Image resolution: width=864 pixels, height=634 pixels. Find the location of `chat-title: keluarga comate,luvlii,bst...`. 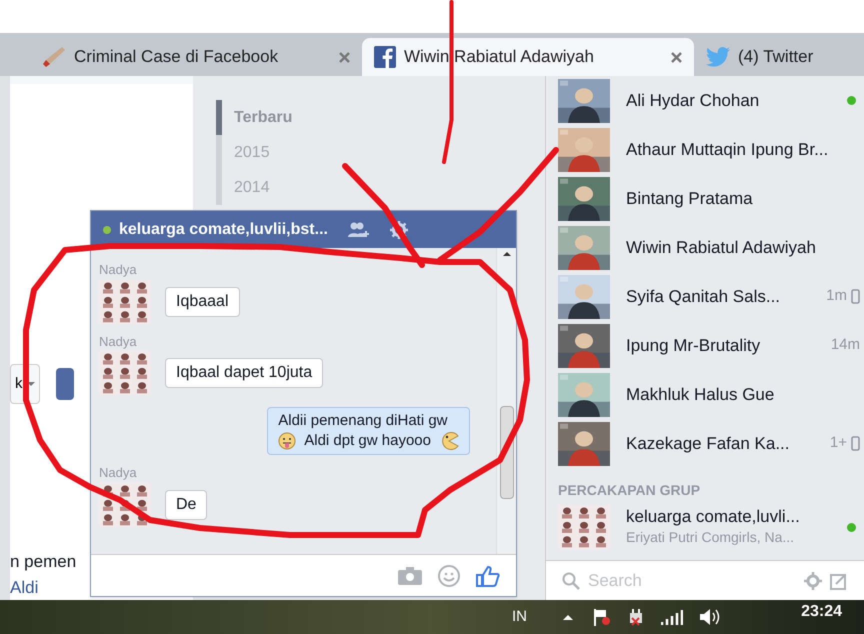

chat-title: keluarga comate,luvlii,bst... is located at coordinates (223, 230).